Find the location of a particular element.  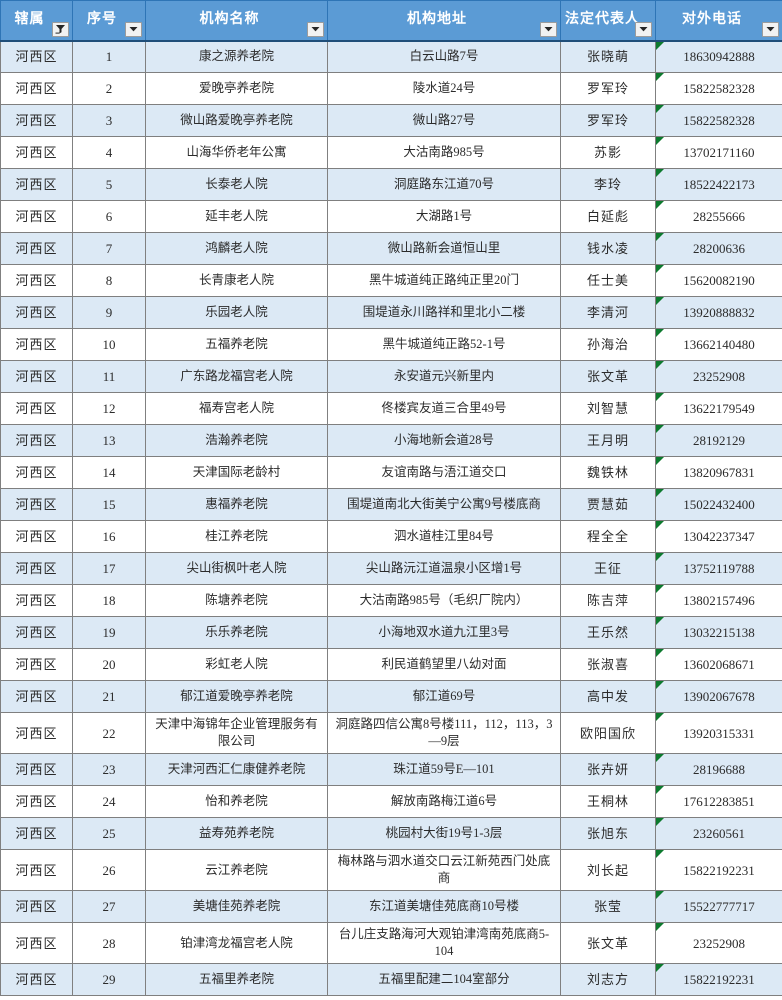

cell-rep: 刘智慧 is located at coordinates (608, 408).